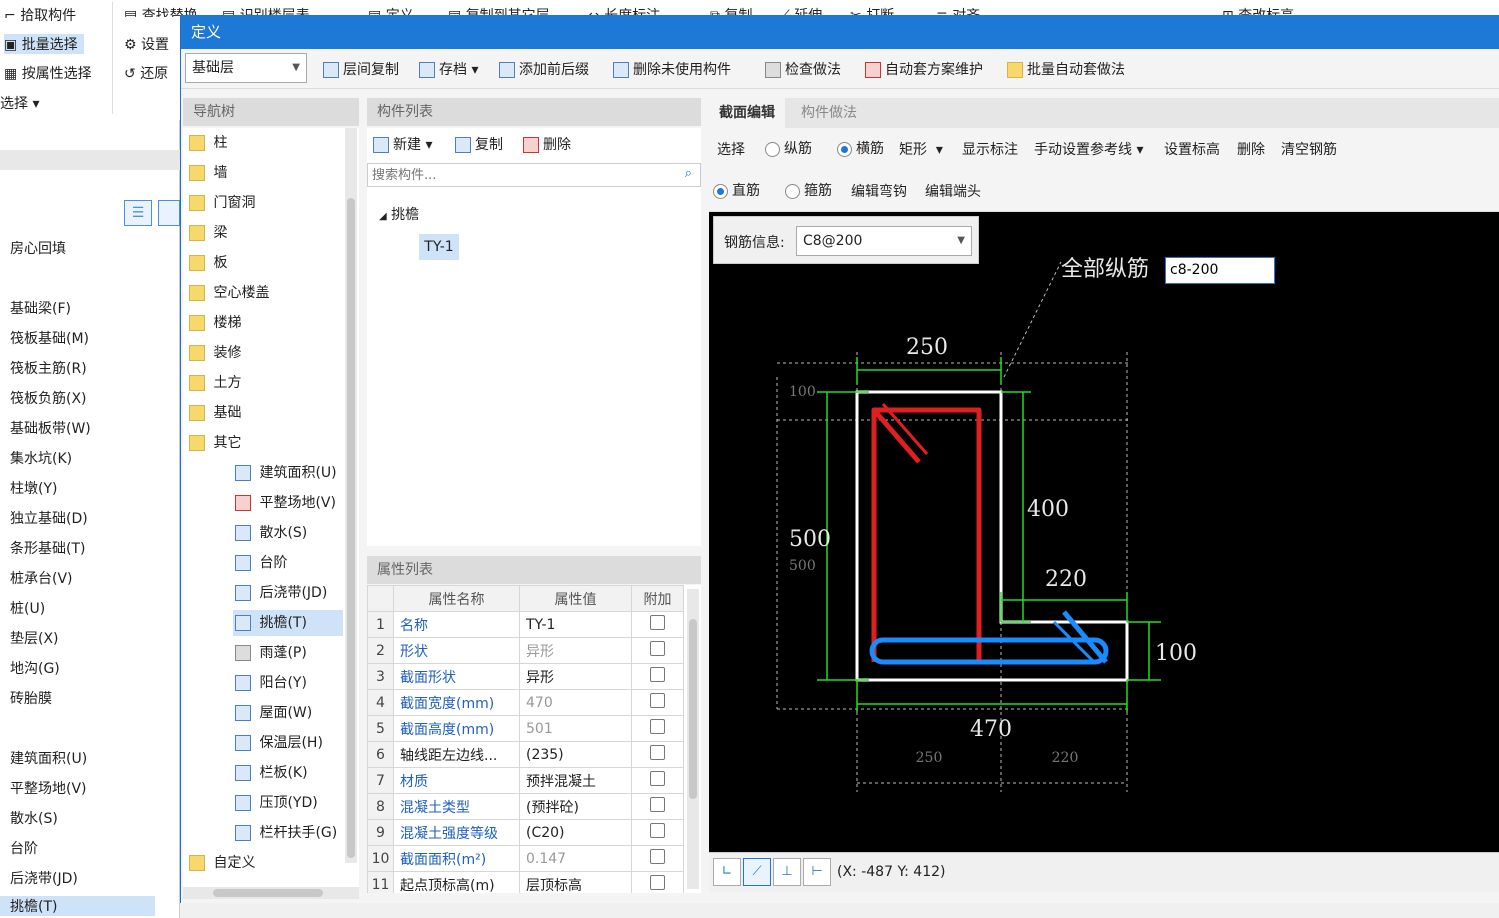 This screenshot has width=1499, height=918. Describe the element at coordinates (271, 533) in the screenshot. I see `tree-subitem: 散水(S)` at that location.